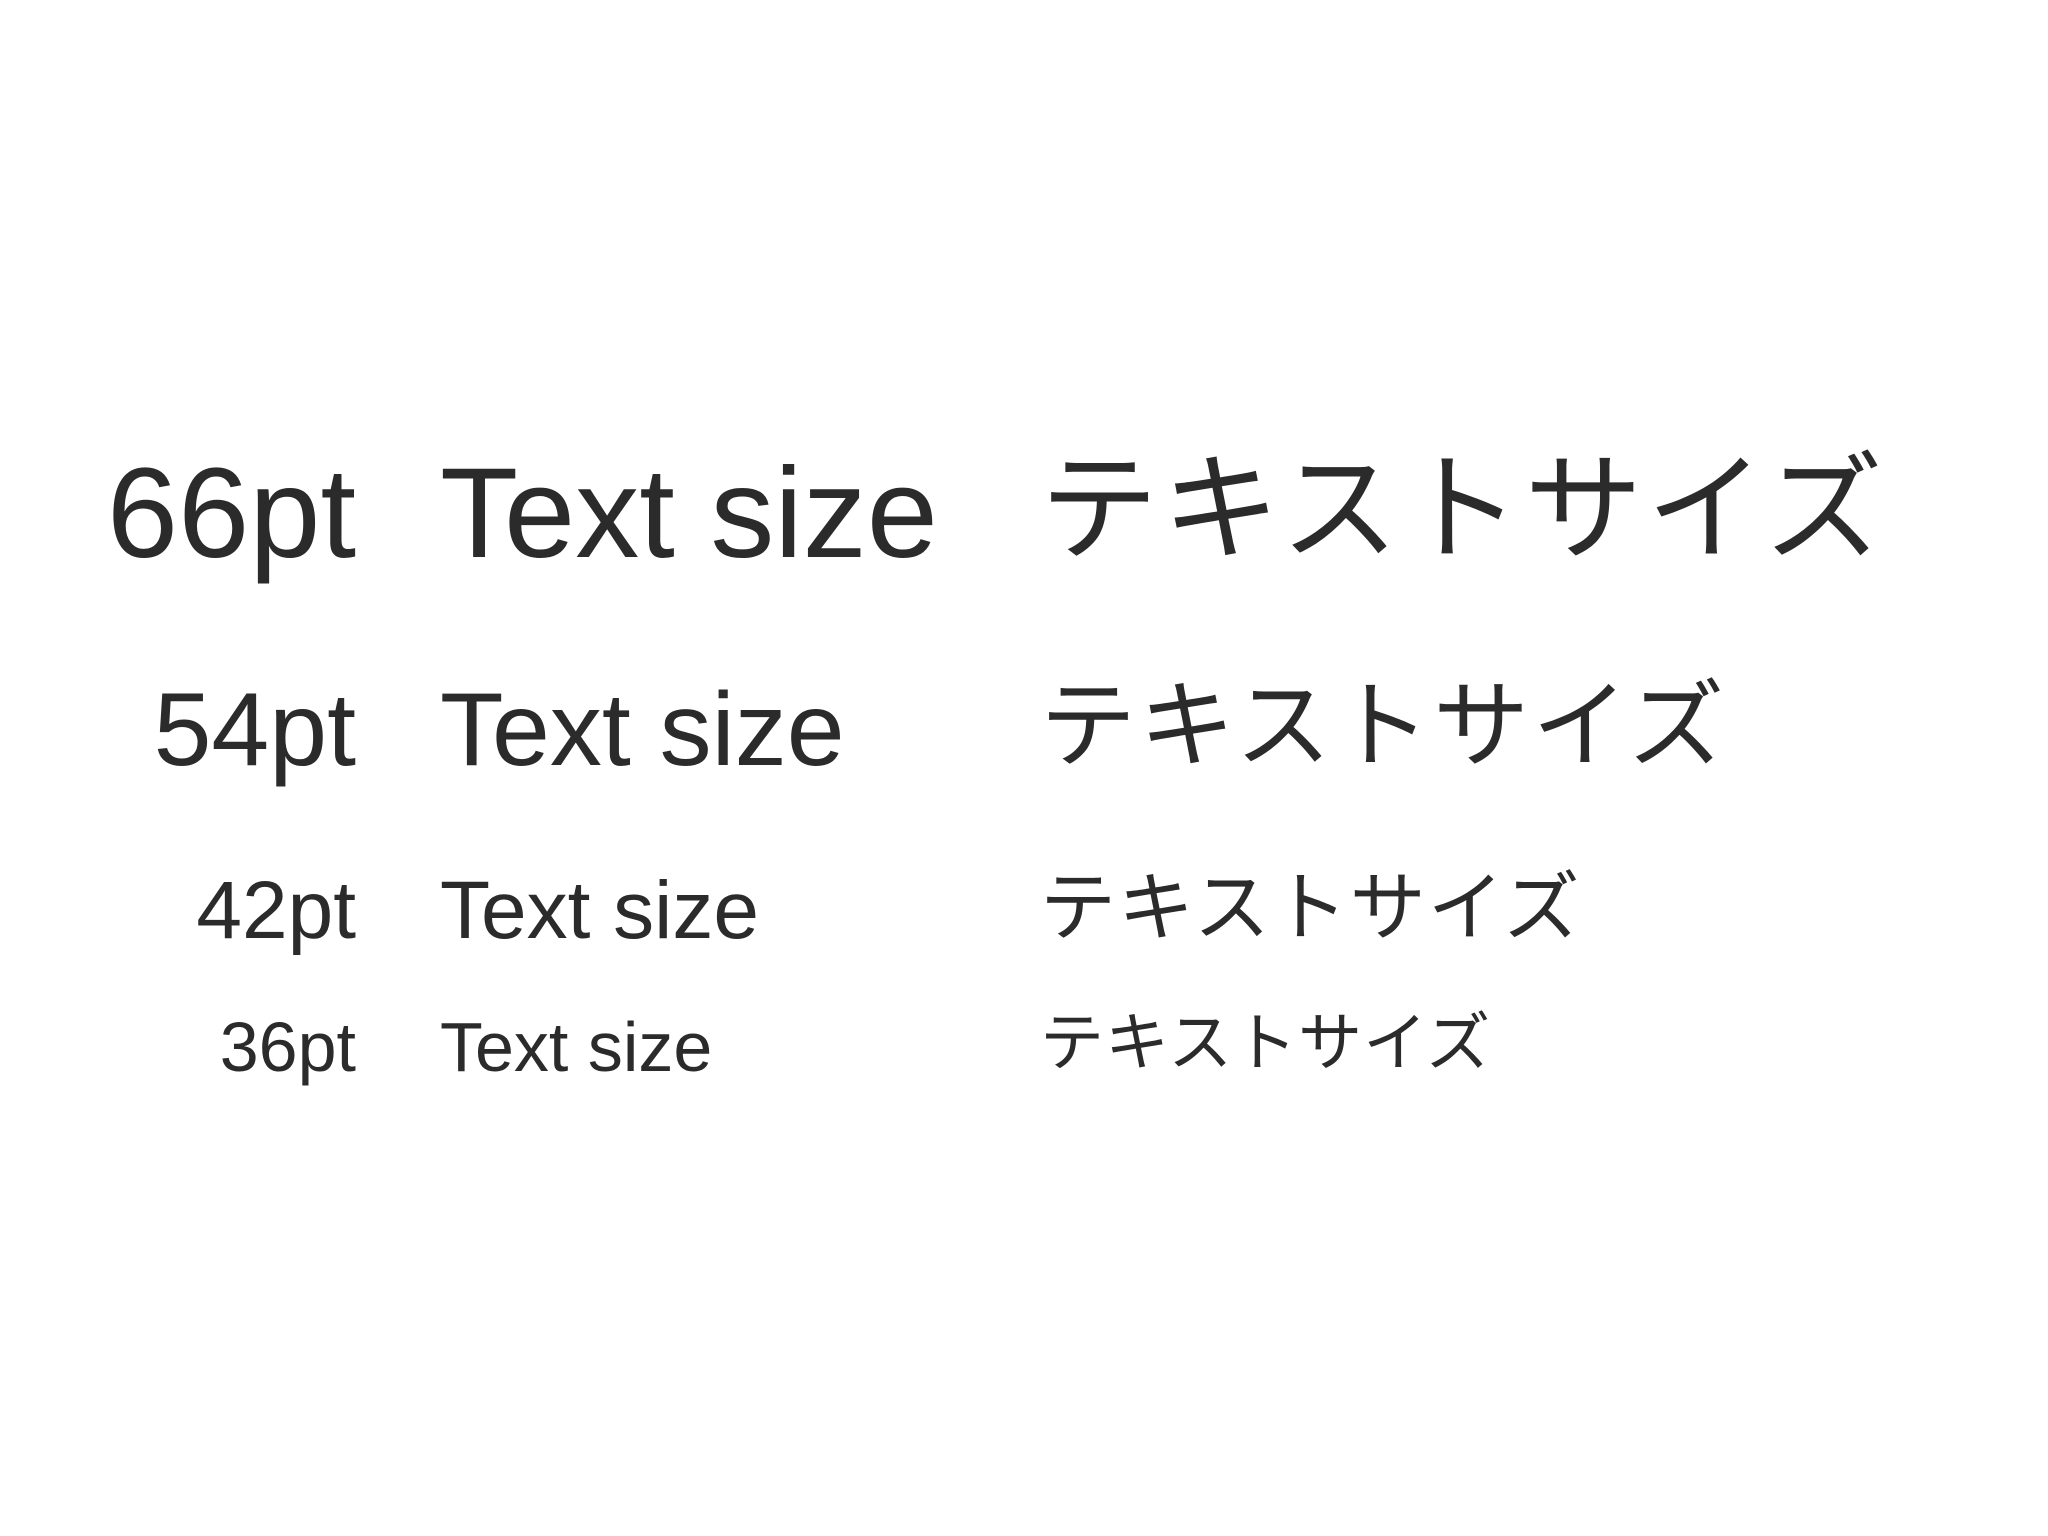  Describe the element at coordinates (231, 513) in the screenshot. I see `size-label: 66pt` at that location.